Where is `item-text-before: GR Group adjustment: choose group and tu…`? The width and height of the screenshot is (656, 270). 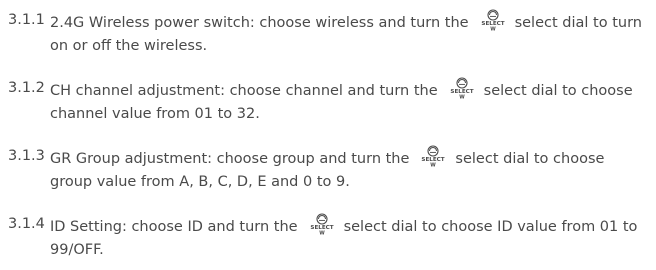
item-text-before: GR Group adjustment: choose group and tu… is located at coordinates (230, 159).